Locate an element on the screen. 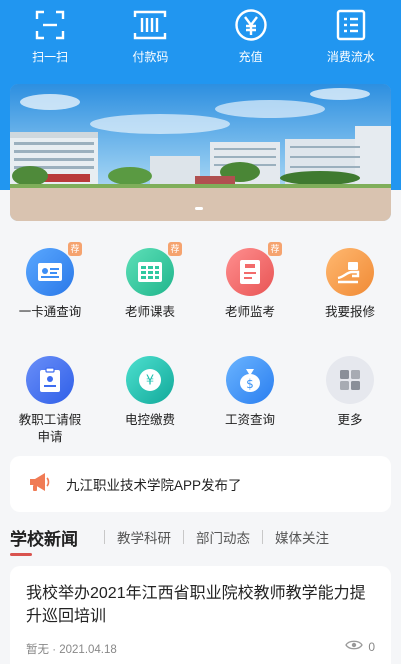  service-electric-payment: ¥ 电控缴费 is located at coordinates (150, 400).